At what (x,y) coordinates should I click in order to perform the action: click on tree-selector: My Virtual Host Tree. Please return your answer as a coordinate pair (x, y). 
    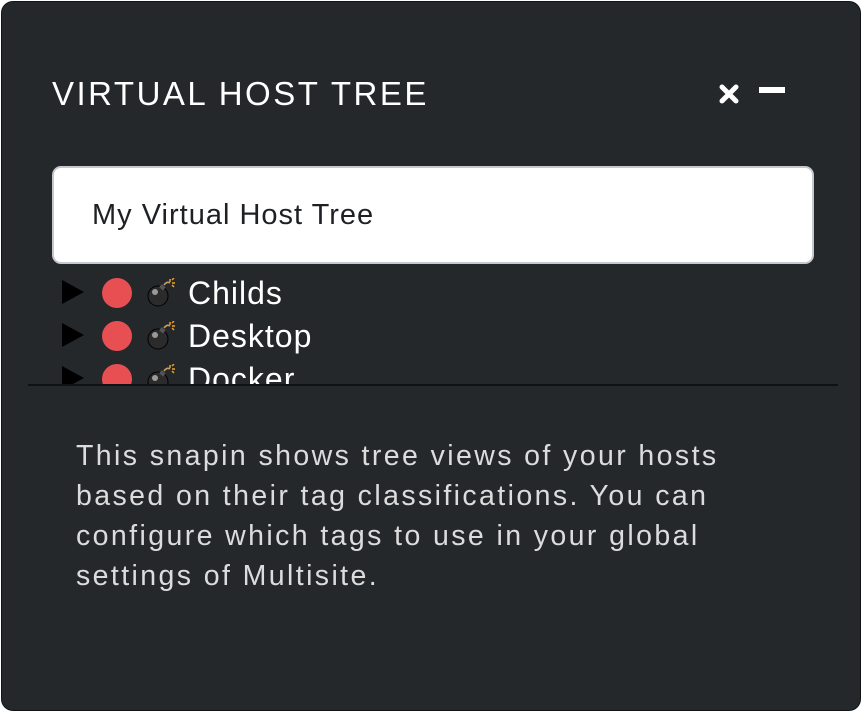
    Looking at the image, I should click on (433, 215).